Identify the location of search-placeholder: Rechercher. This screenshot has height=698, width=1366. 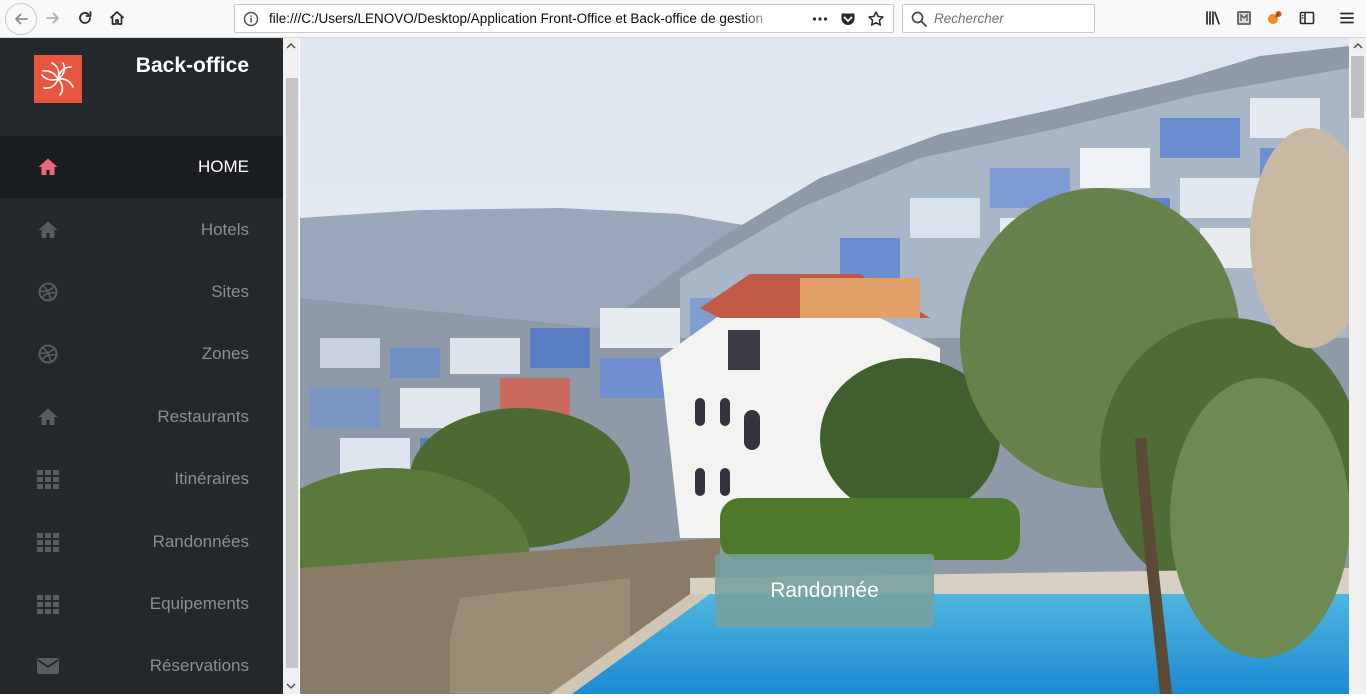
(969, 18).